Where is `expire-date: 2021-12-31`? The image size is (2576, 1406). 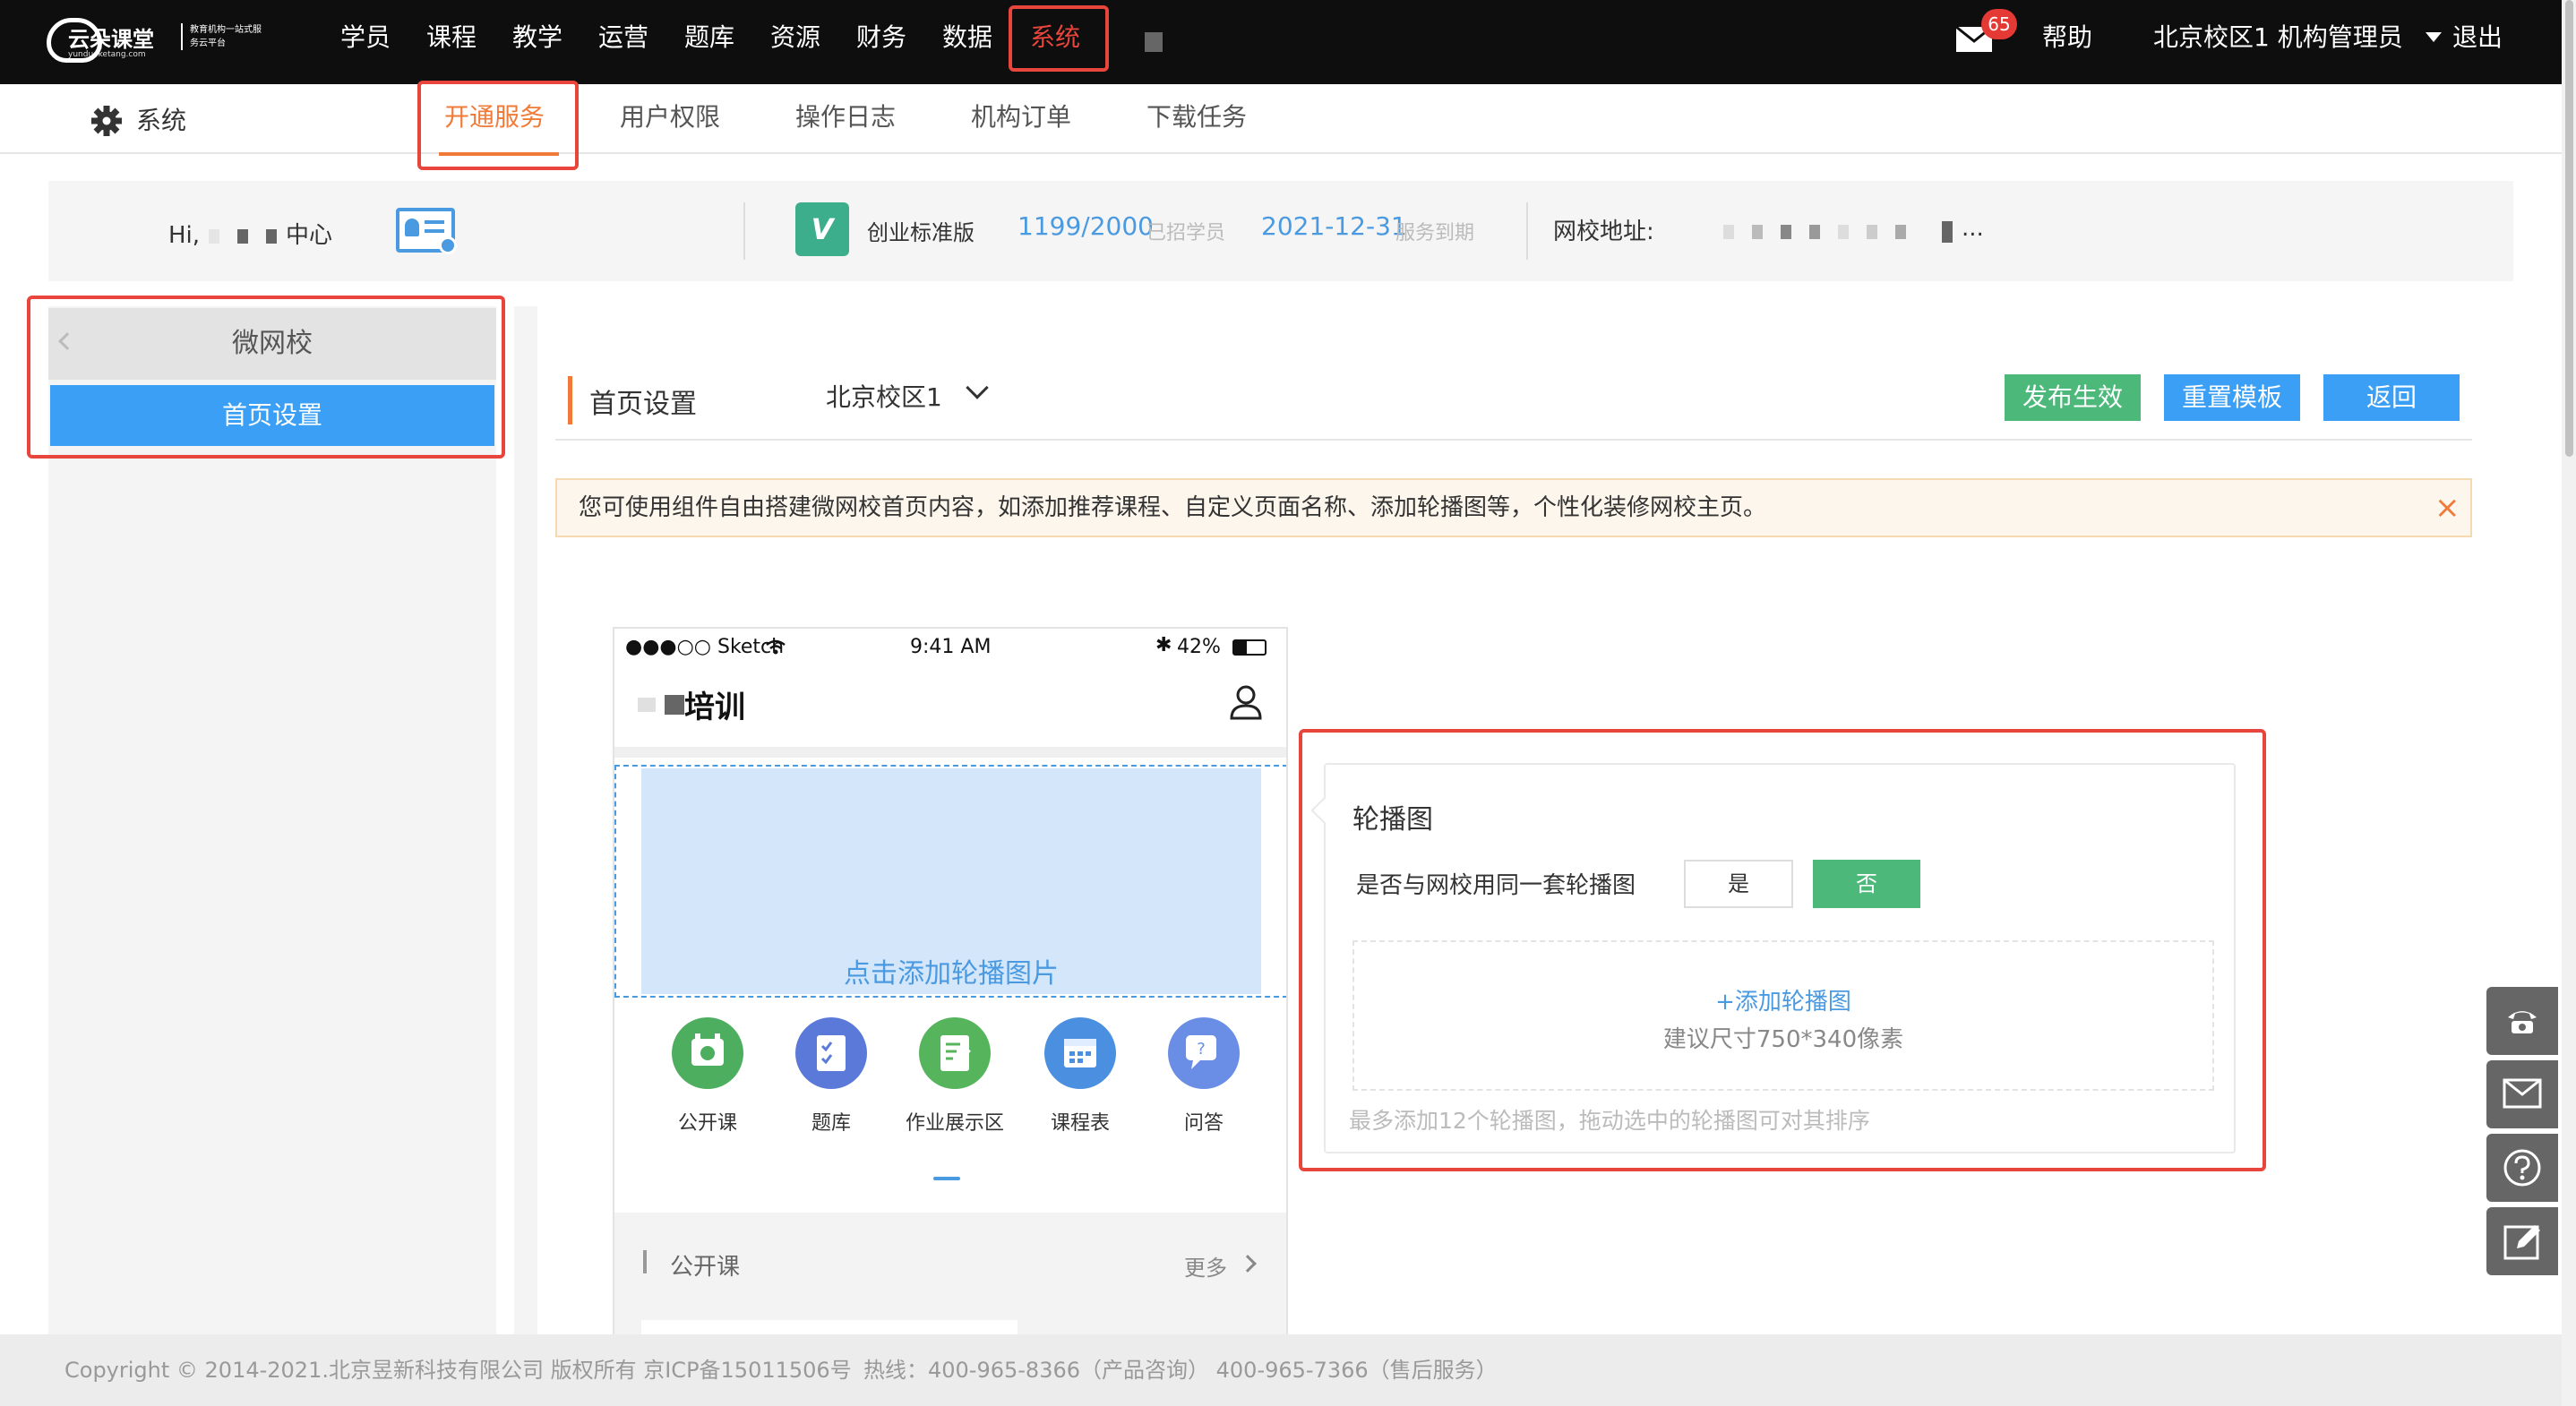
expire-date: 2021-12-31 is located at coordinates (1334, 226).